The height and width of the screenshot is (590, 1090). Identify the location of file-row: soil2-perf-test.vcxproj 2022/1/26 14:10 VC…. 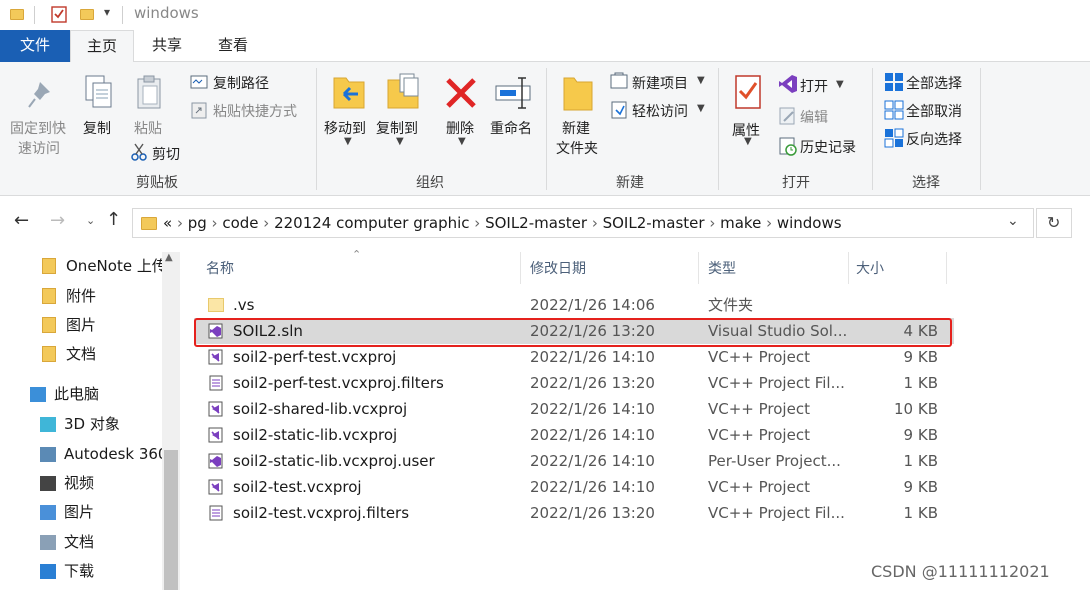
(574, 357).